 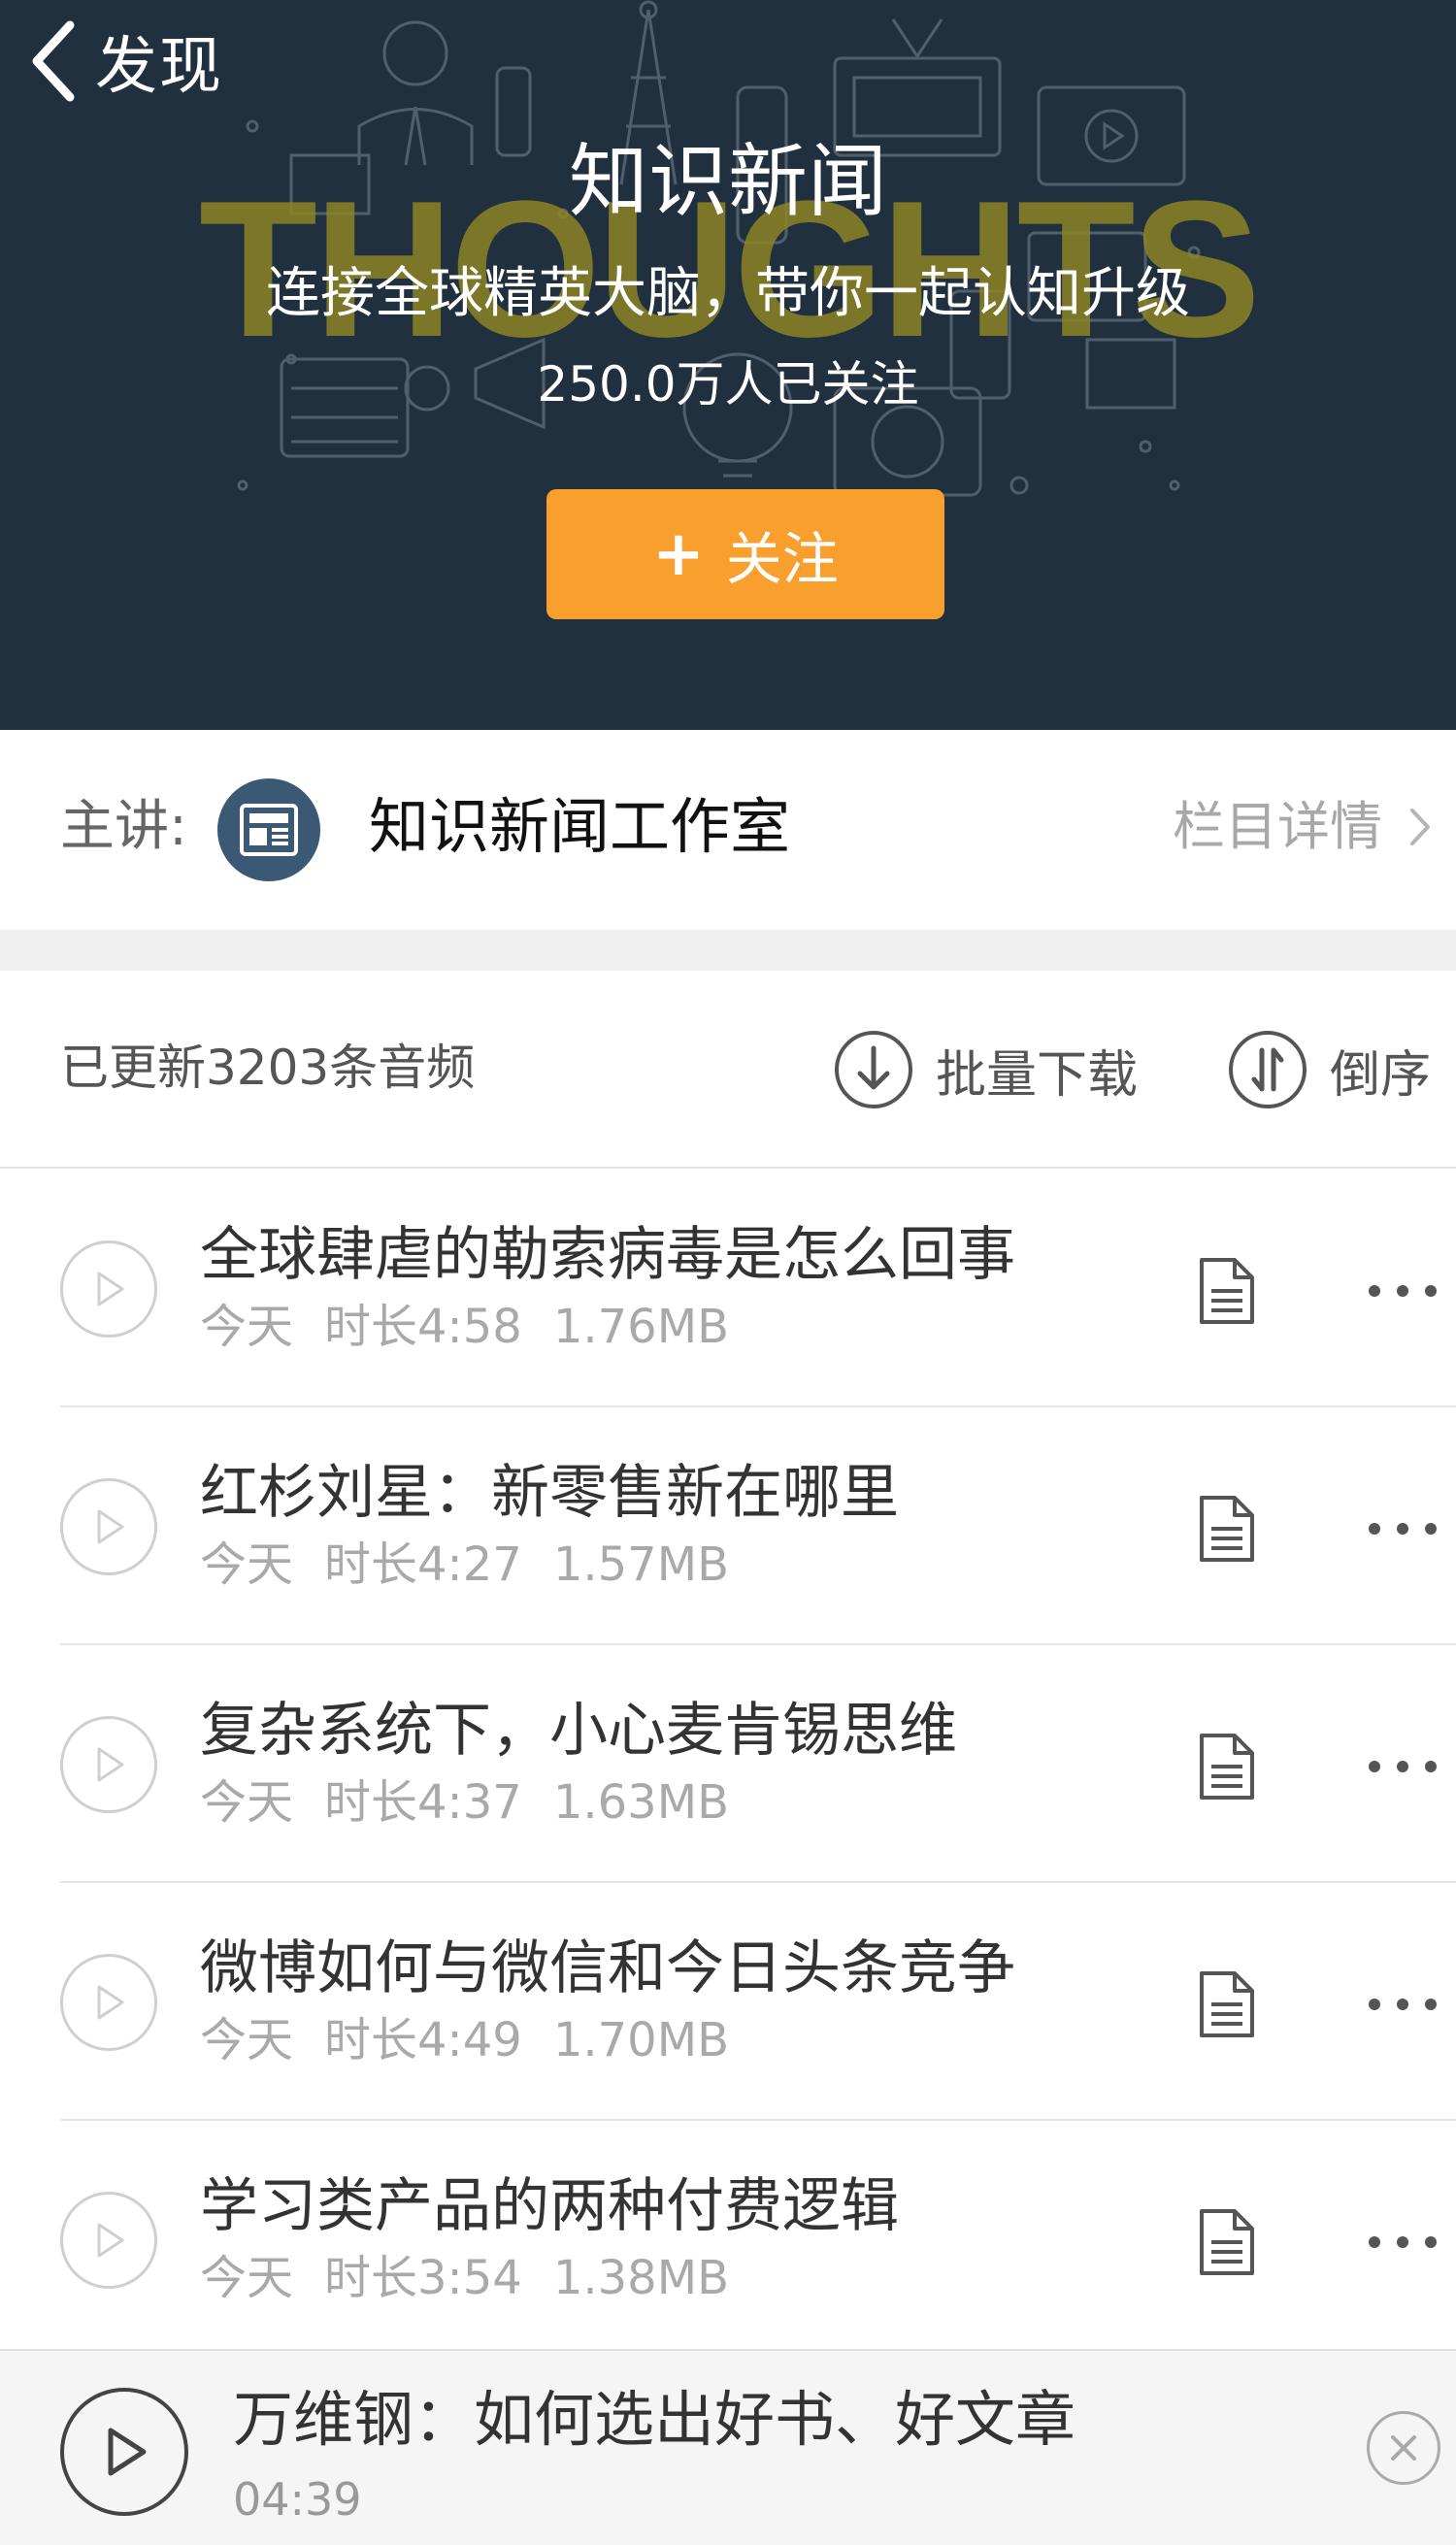 I want to click on host-avatar, so click(x=268, y=829).